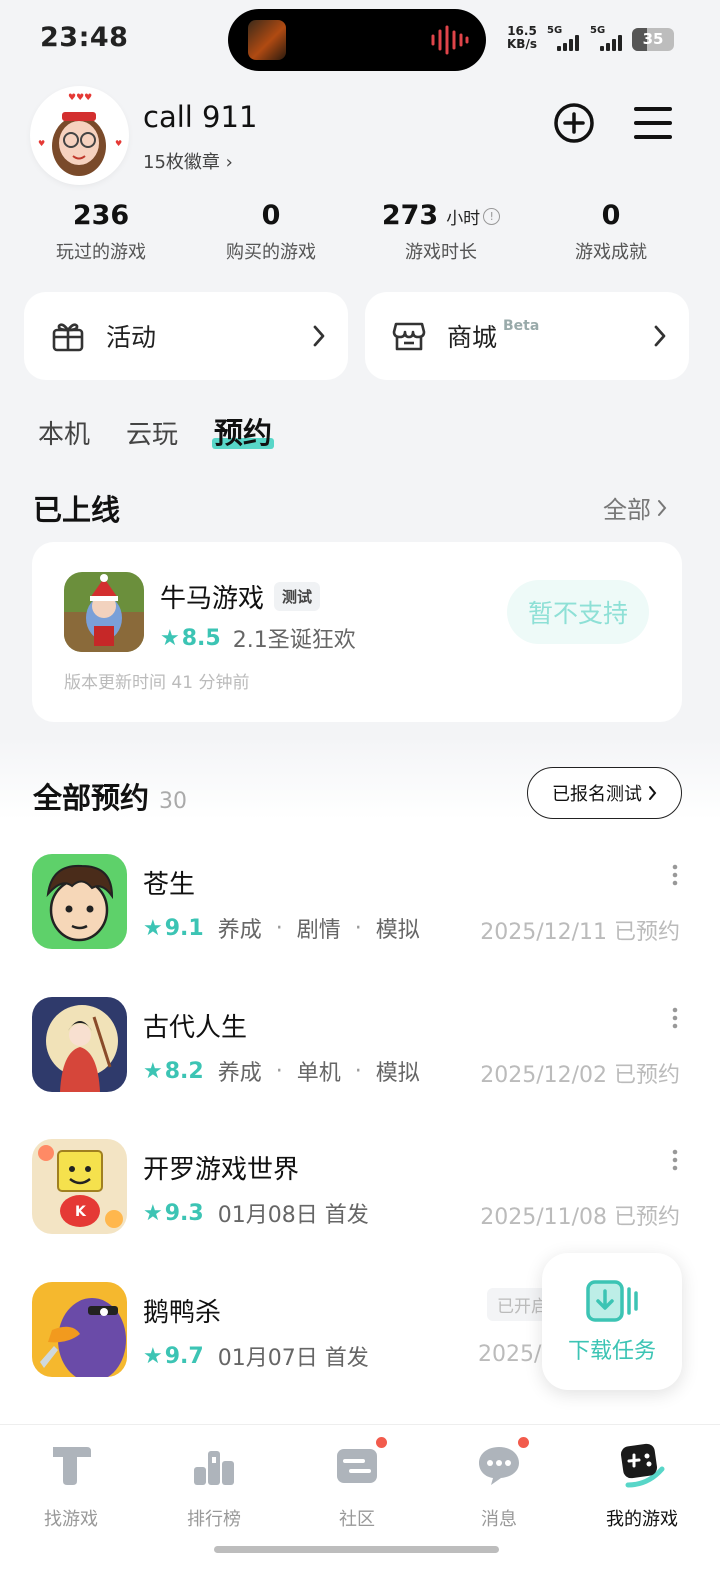 The image size is (720, 1584). What do you see at coordinates (169, 885) in the screenshot?
I see `game-name: 苍生` at bounding box center [169, 885].